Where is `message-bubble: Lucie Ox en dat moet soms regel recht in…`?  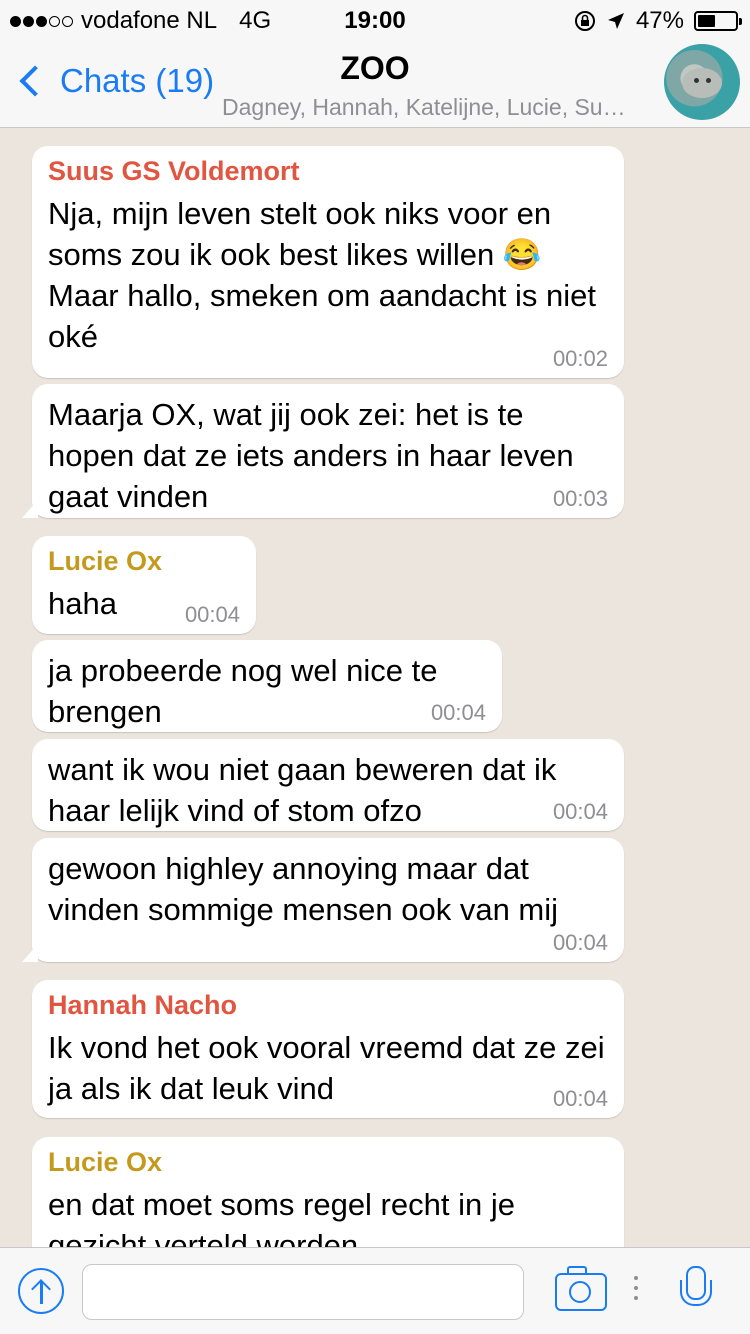
message-bubble: Lucie Ox en dat moet soms regel recht in… is located at coordinates (328, 1192).